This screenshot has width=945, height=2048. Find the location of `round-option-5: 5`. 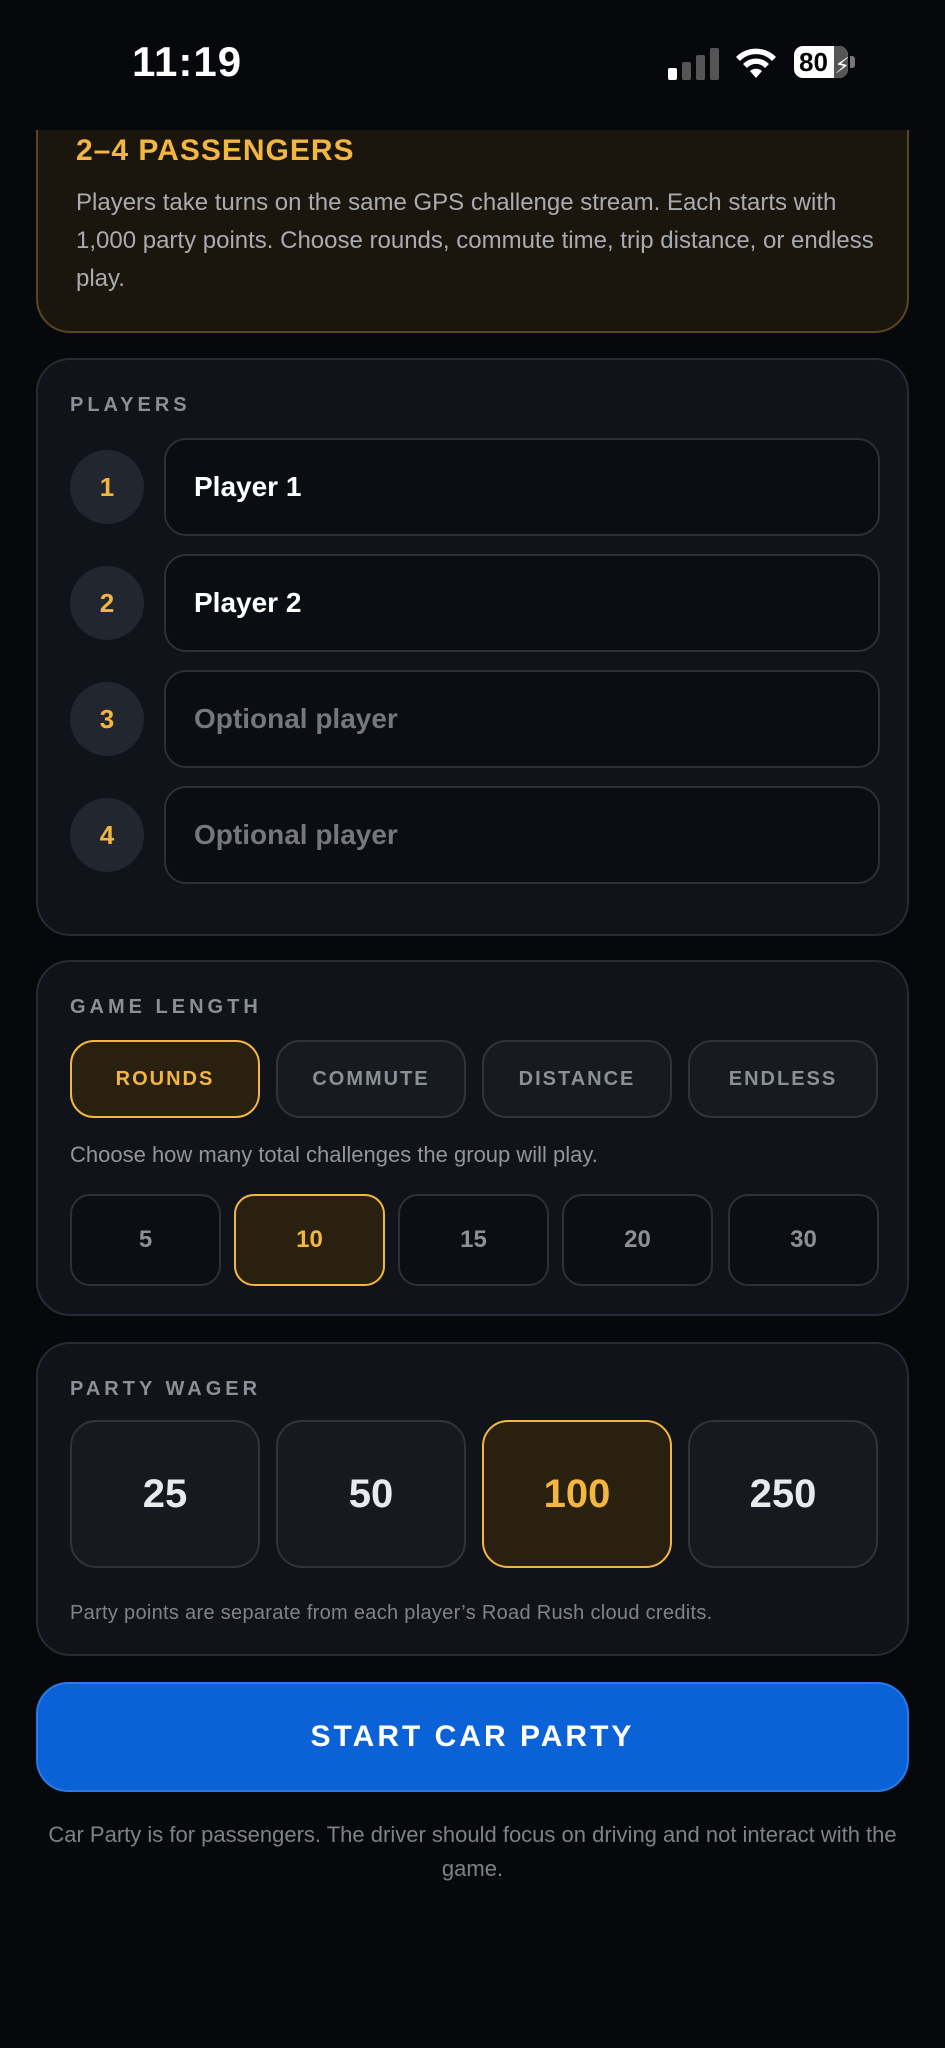

round-option-5: 5 is located at coordinates (145, 1240).